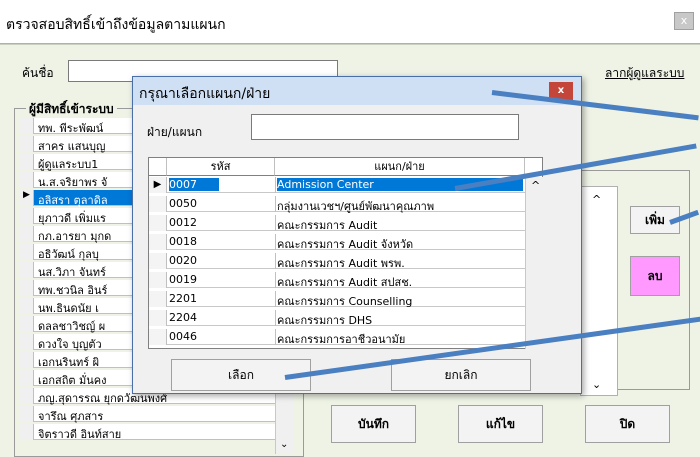  I want to click on dept-code: 0019, so click(183, 279).